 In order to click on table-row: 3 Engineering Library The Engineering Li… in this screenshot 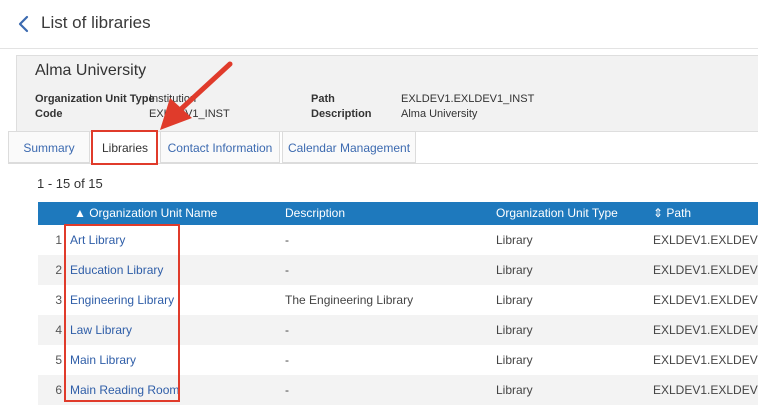, I will do `click(398, 300)`.